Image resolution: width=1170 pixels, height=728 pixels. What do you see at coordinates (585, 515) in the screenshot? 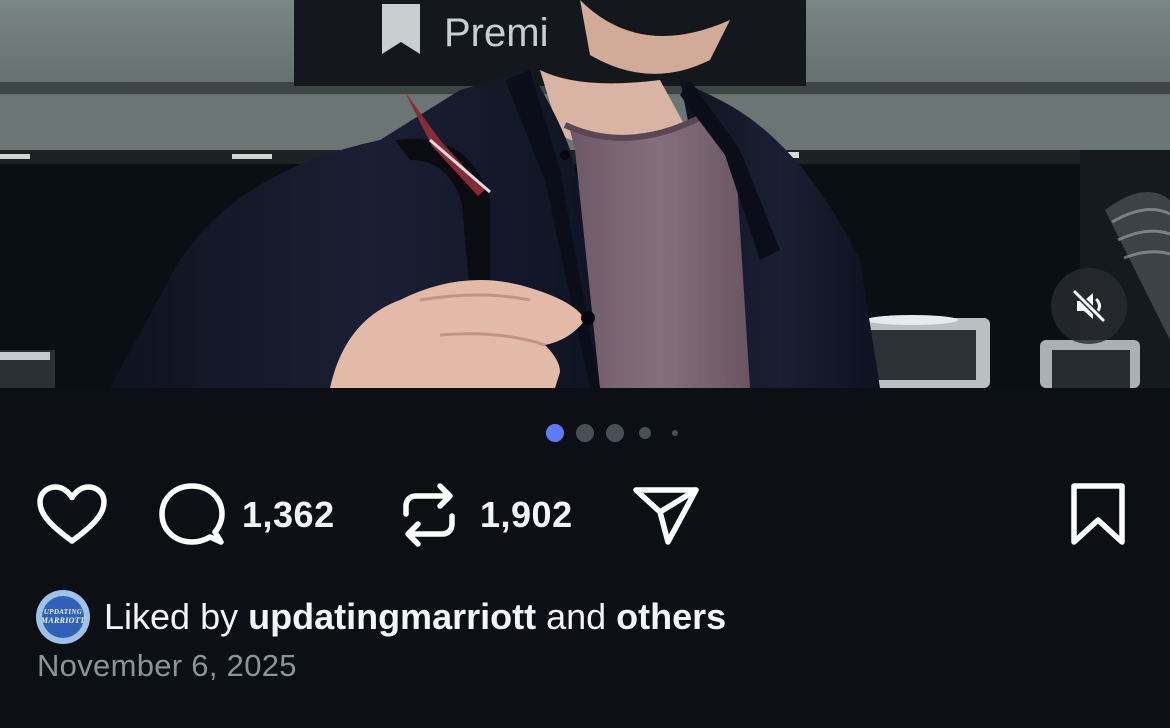
I see `post-action-bar: 1,362 1,902` at bounding box center [585, 515].